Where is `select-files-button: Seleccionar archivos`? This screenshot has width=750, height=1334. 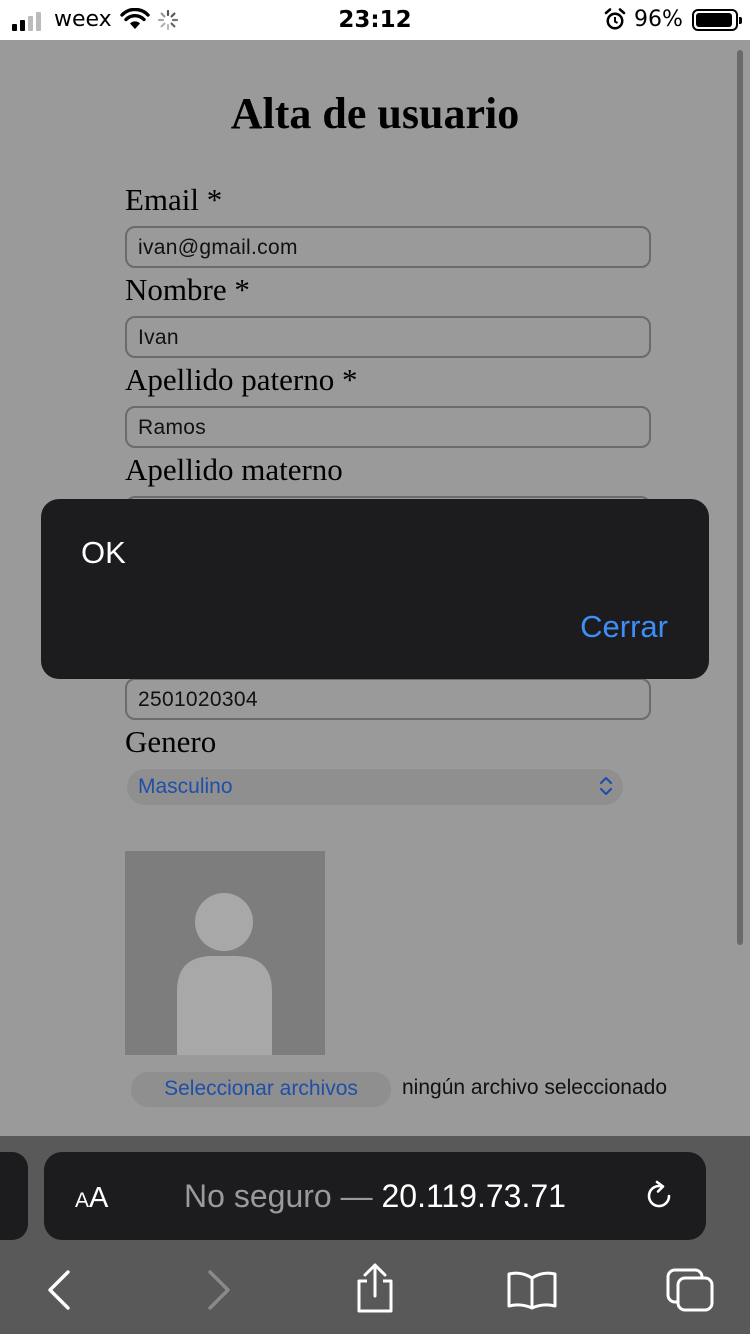
select-files-button: Seleccionar archivos is located at coordinates (261, 1089).